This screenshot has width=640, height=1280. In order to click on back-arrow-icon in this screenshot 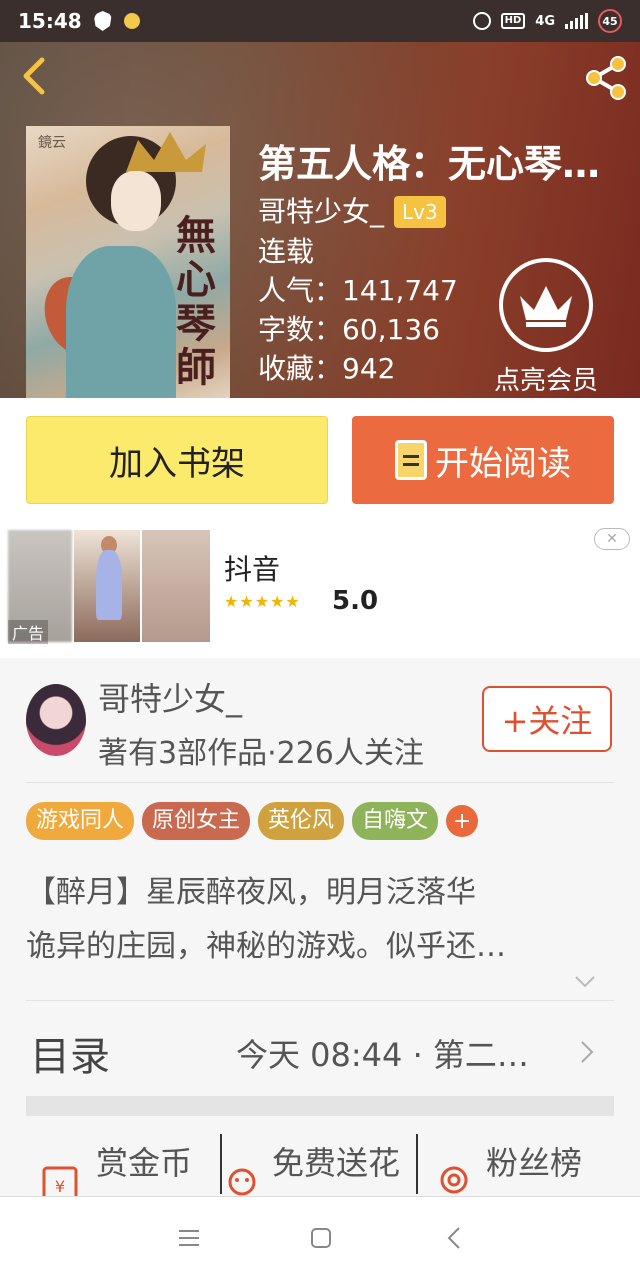, I will do `click(34, 76)`.